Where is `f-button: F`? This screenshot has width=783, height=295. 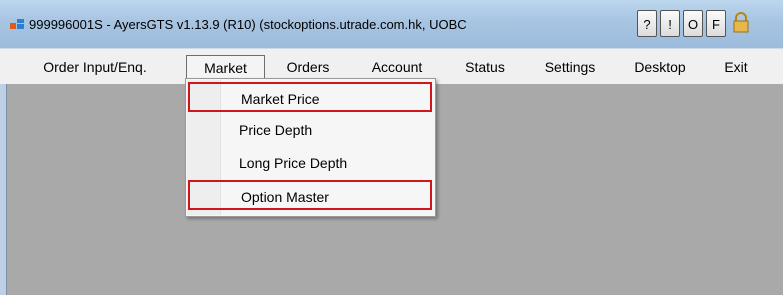
f-button: F is located at coordinates (716, 23).